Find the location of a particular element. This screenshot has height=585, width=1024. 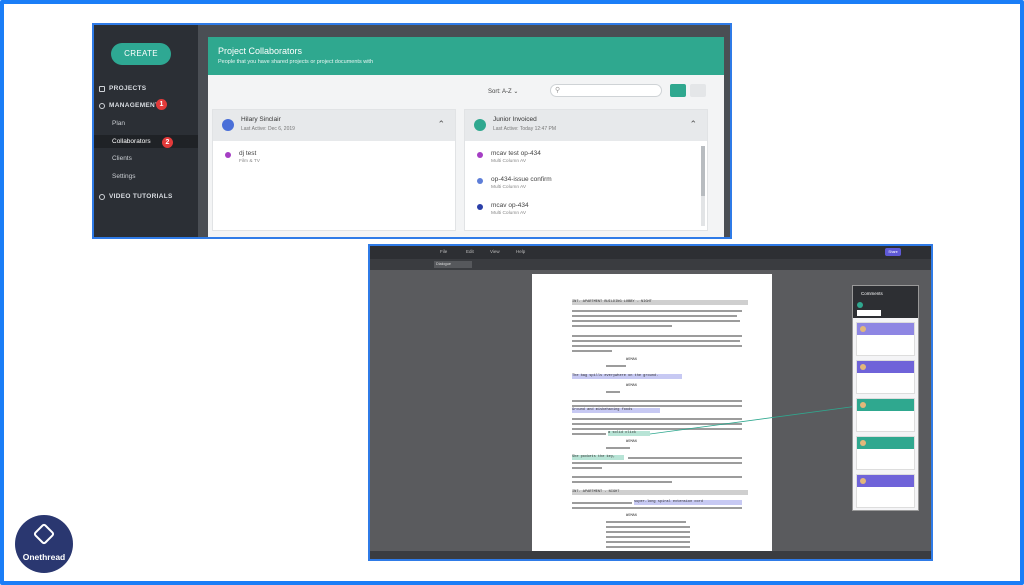

scrollbar is located at coordinates (703, 186).